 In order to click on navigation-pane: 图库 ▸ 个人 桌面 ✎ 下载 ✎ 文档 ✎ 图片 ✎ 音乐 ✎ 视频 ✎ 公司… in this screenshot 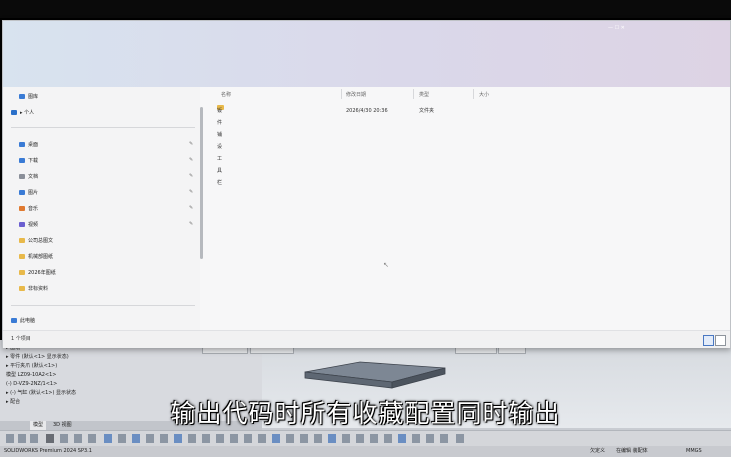, I will do `click(101, 208)`.